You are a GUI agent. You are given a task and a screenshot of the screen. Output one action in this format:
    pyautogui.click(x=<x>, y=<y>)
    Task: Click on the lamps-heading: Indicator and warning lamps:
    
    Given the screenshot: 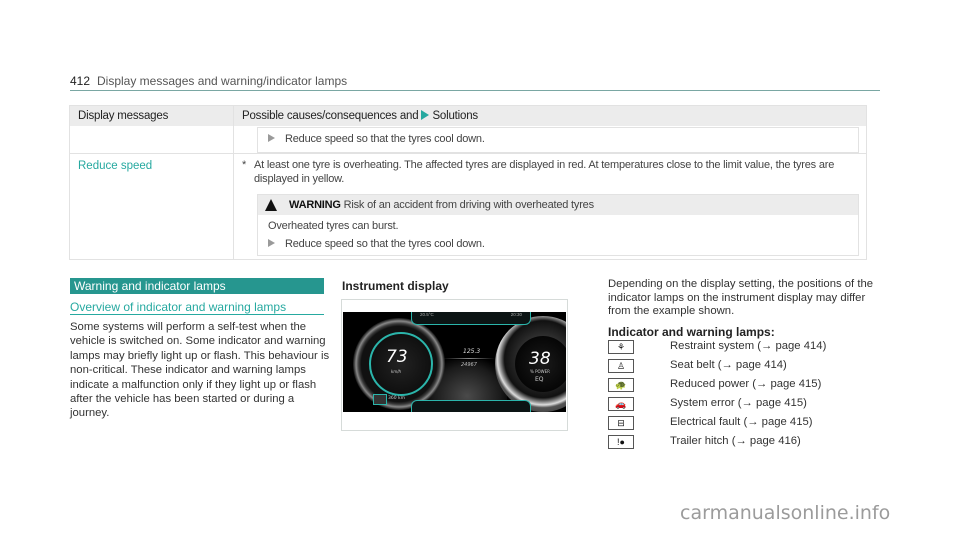 What is the action you would take?
    pyautogui.click(x=691, y=332)
    